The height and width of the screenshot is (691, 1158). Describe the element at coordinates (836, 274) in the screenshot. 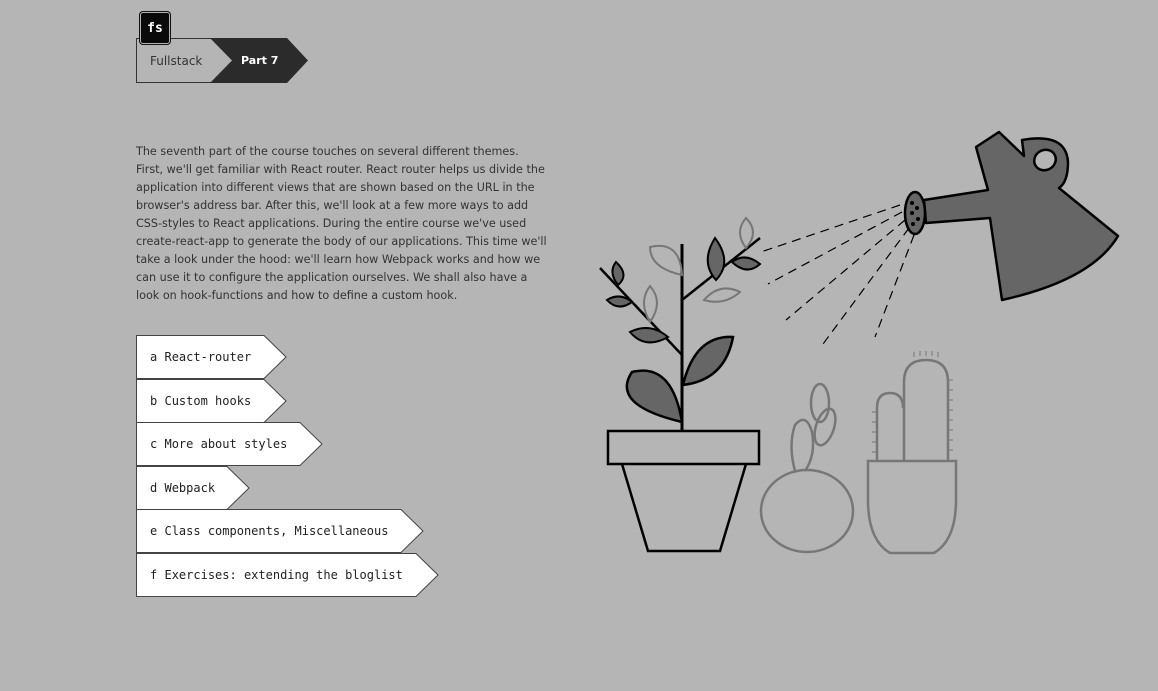

I see `water-spray-lines` at that location.